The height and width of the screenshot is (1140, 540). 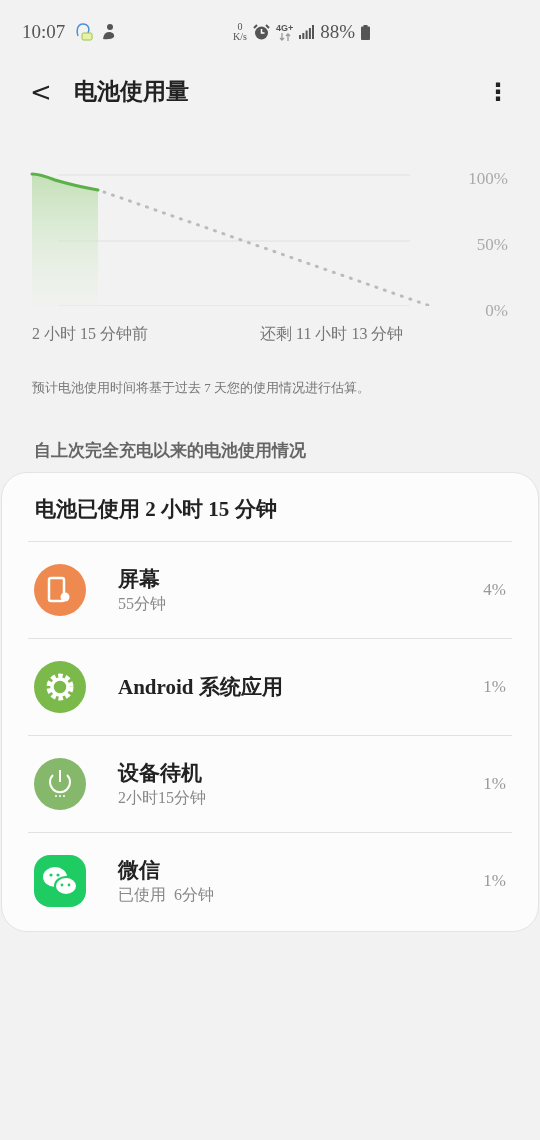 What do you see at coordinates (90, 334) in the screenshot?
I see `start-time-label: 2 小时 15 分钟前` at bounding box center [90, 334].